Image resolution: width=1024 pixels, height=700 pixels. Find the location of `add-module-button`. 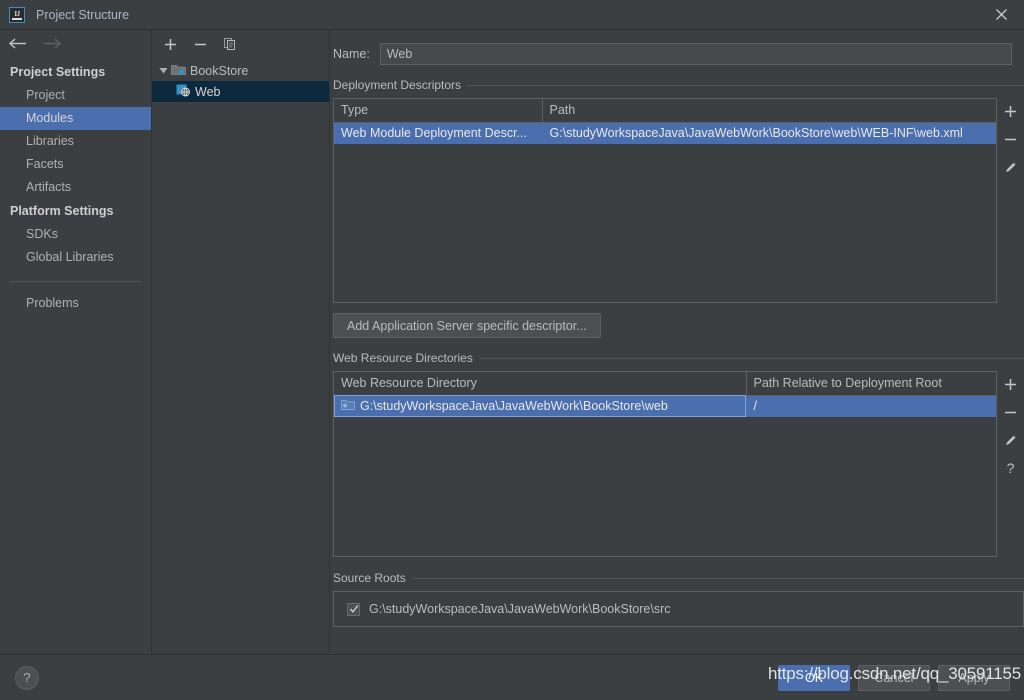

add-module-button is located at coordinates (170, 44).